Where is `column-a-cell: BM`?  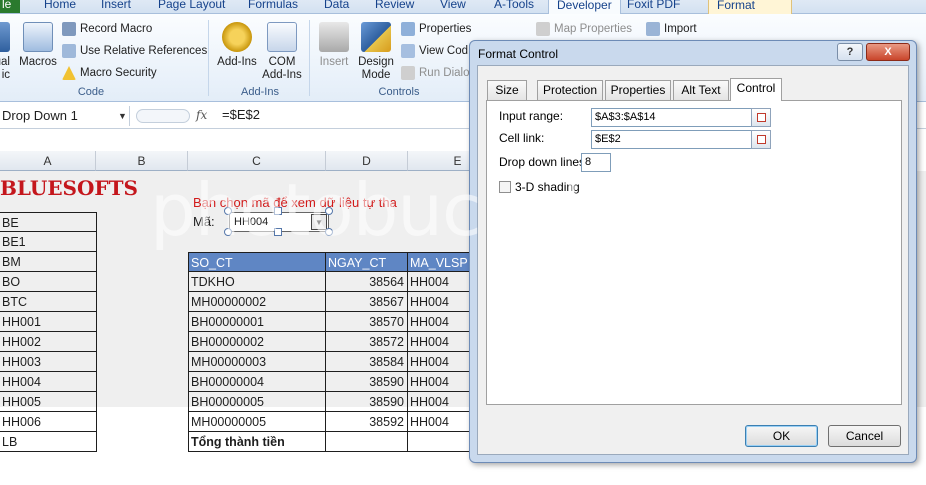 column-a-cell: BM is located at coordinates (48, 262).